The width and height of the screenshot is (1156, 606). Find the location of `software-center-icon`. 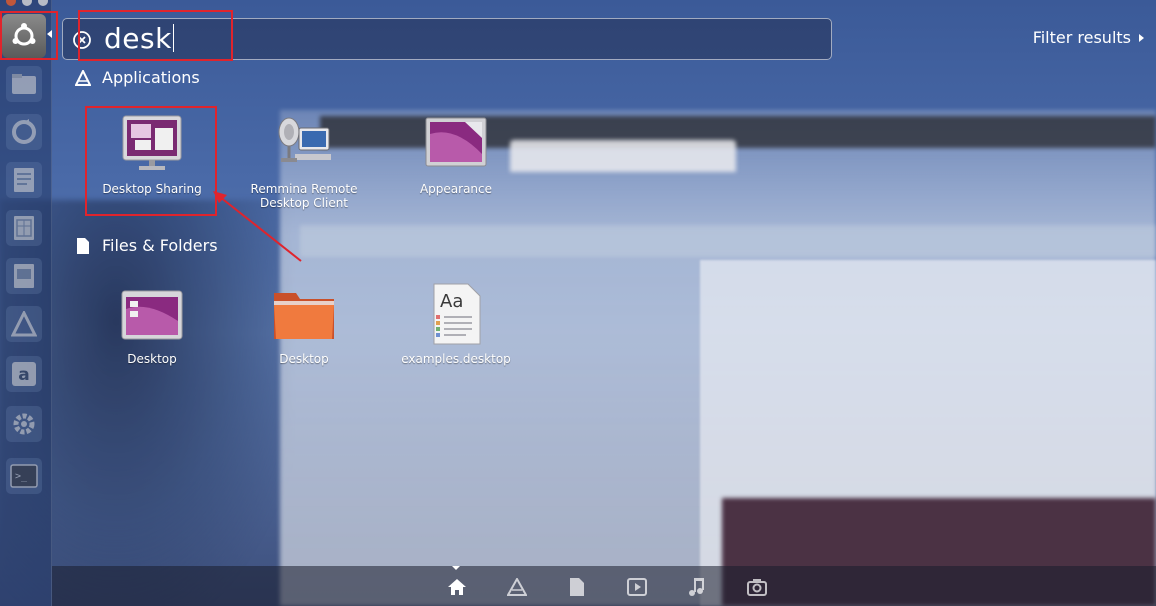

software-center-icon is located at coordinates (24, 324).